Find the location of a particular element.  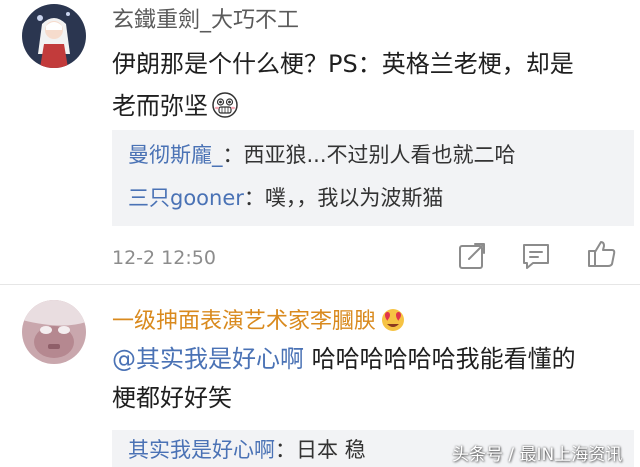

comment-username: 玄鐵重劍_大巧不工 is located at coordinates (205, 21).